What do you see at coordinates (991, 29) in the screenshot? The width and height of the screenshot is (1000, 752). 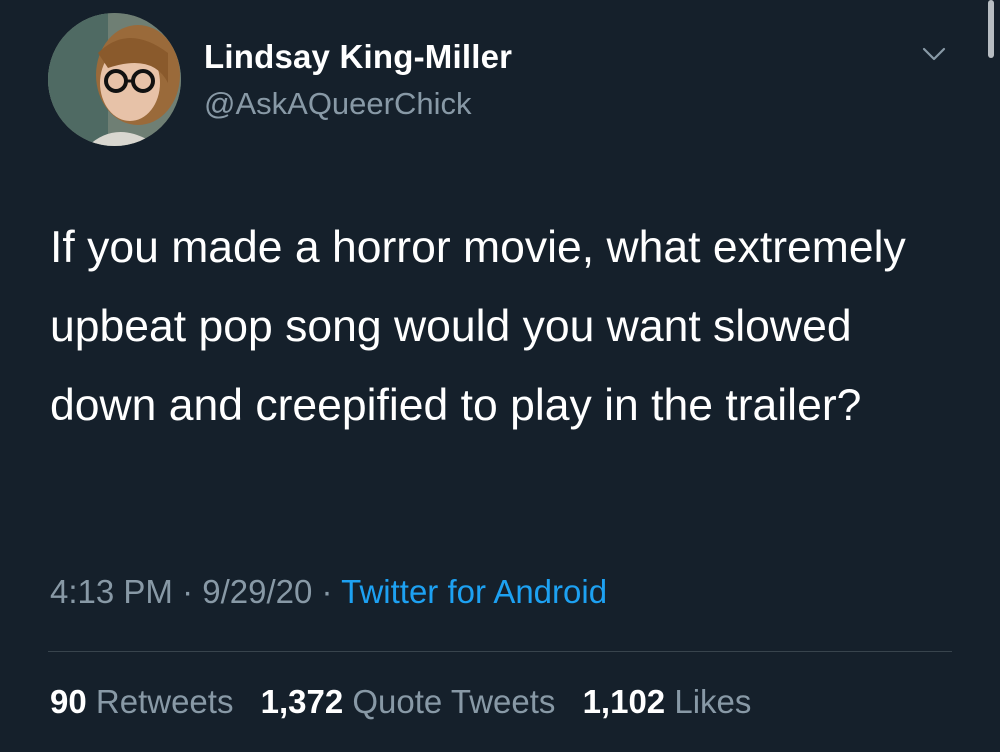 I see `scrollbar` at bounding box center [991, 29].